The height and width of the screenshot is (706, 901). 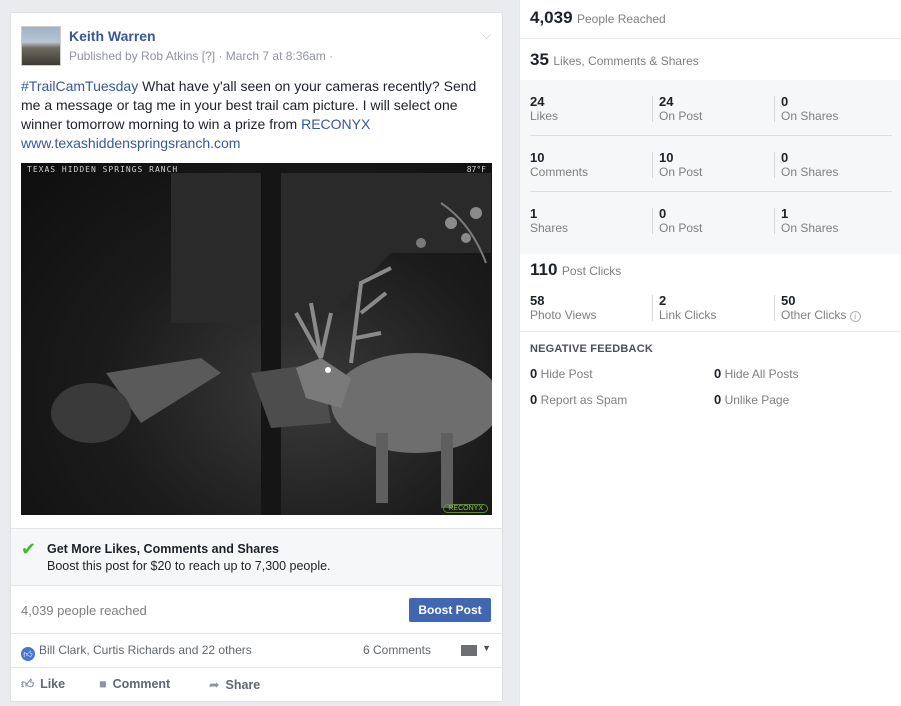 I want to click on comments-on-shares-cell: 0 On Shares, so click(x=841, y=164).